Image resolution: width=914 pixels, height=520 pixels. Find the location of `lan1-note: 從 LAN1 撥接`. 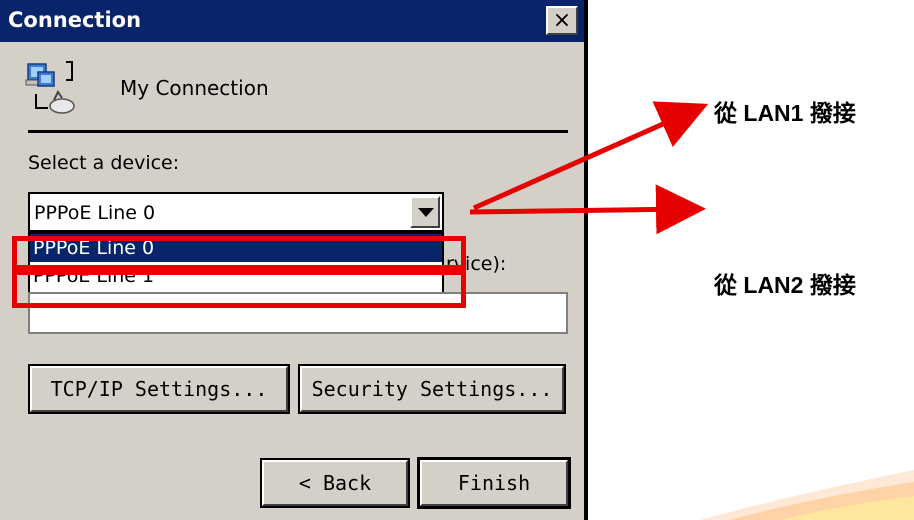

lan1-note: 從 LAN1 撥接 is located at coordinates (785, 113).